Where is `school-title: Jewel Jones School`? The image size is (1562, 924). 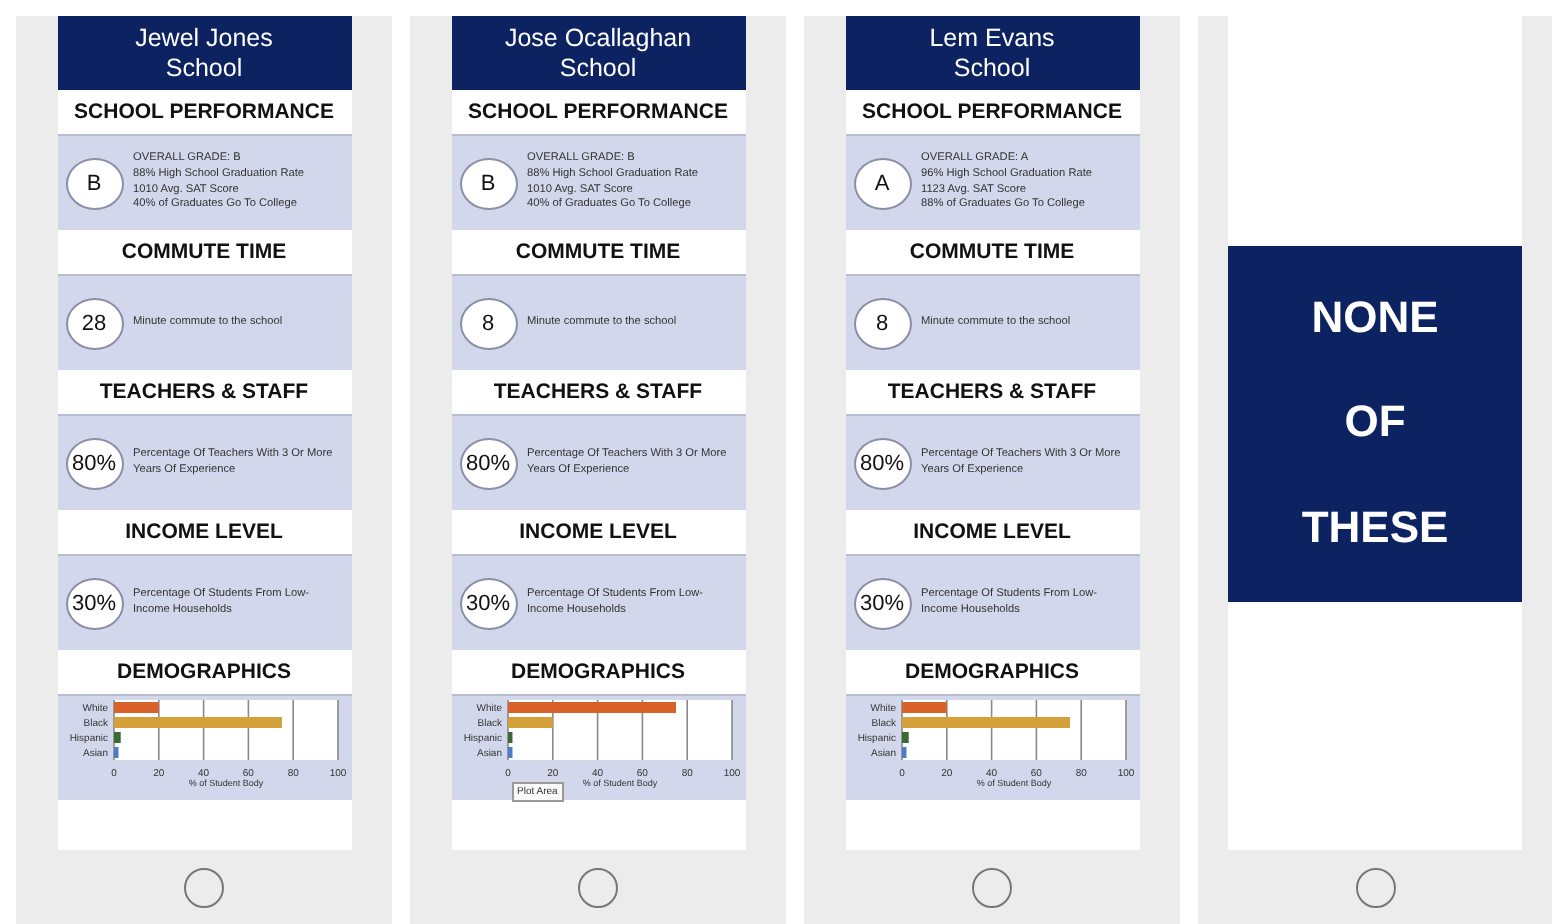
school-title: Jewel Jones School is located at coordinates (204, 53).